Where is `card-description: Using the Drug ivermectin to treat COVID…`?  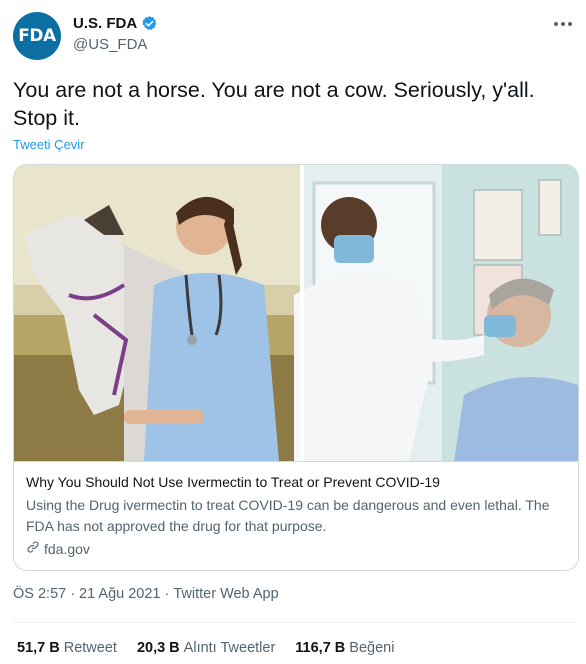
card-description: Using the Drug ivermectin to treat COVID… is located at coordinates (288, 515).